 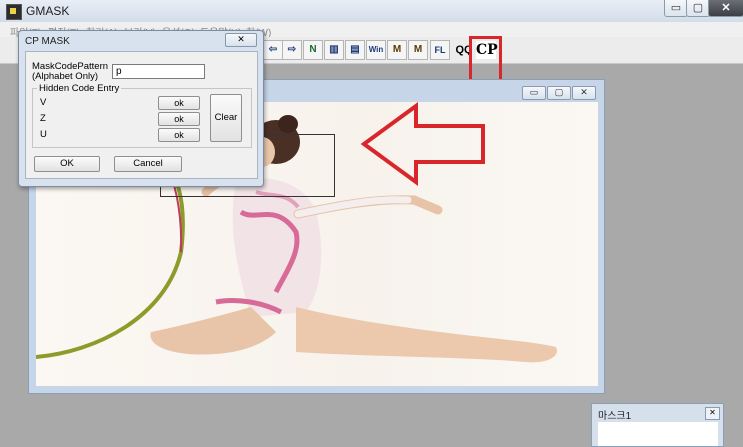 I want to click on win-icon: Win, so click(x=376, y=50).